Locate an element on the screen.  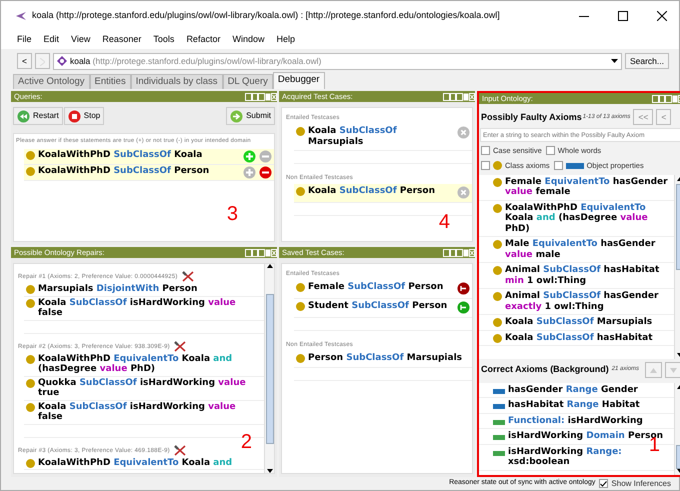
menu-item: Reasoner is located at coordinates (122, 40).